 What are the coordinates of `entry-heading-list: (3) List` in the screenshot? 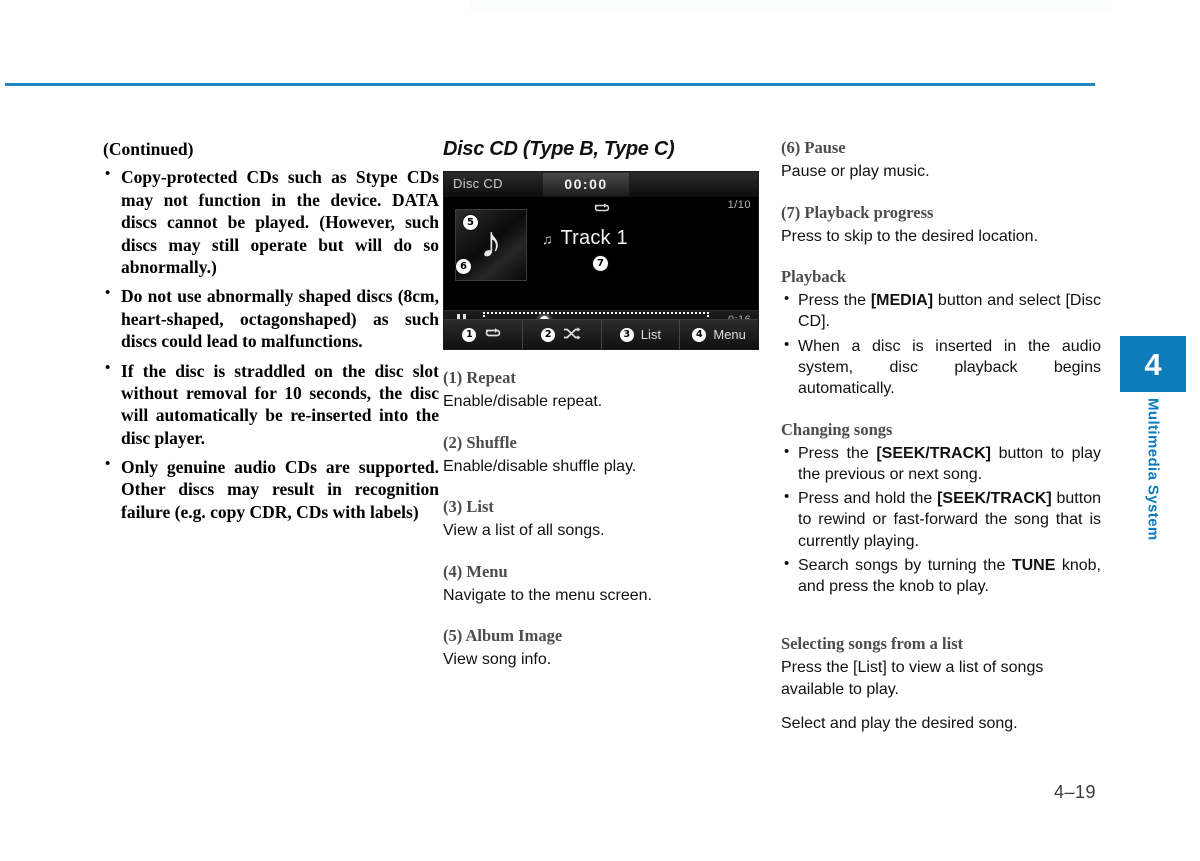 It's located at (468, 507).